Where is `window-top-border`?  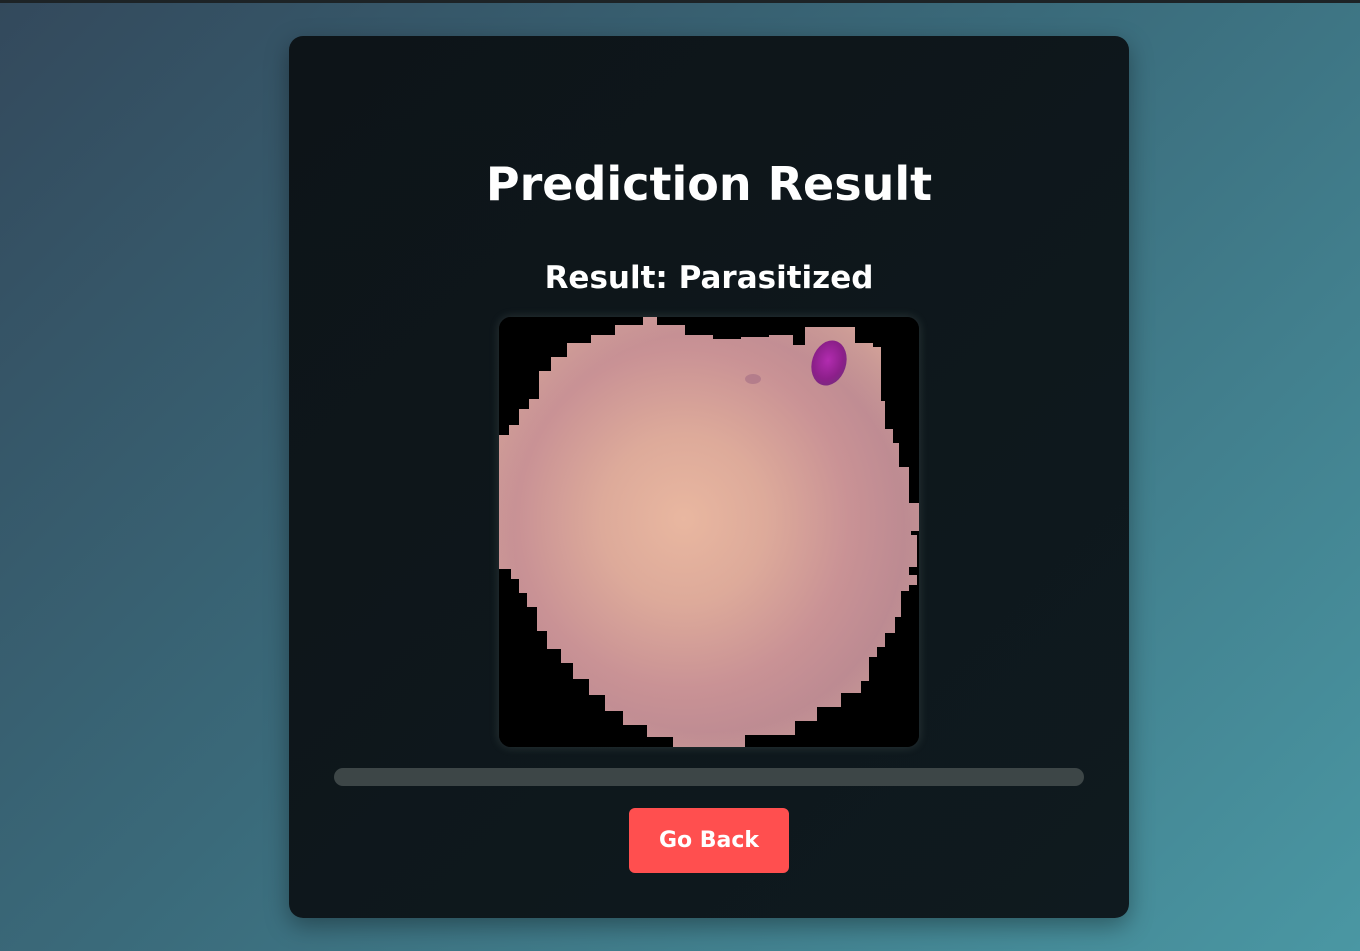 window-top-border is located at coordinates (680, 1).